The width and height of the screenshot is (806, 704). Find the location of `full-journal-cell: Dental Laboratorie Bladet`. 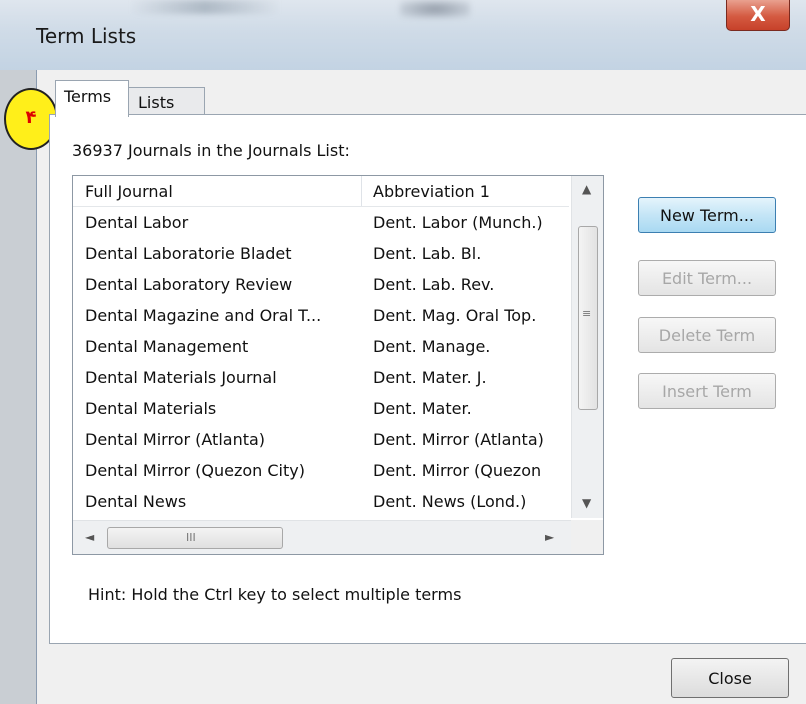

full-journal-cell: Dental Laboratorie Bladet is located at coordinates (188, 253).